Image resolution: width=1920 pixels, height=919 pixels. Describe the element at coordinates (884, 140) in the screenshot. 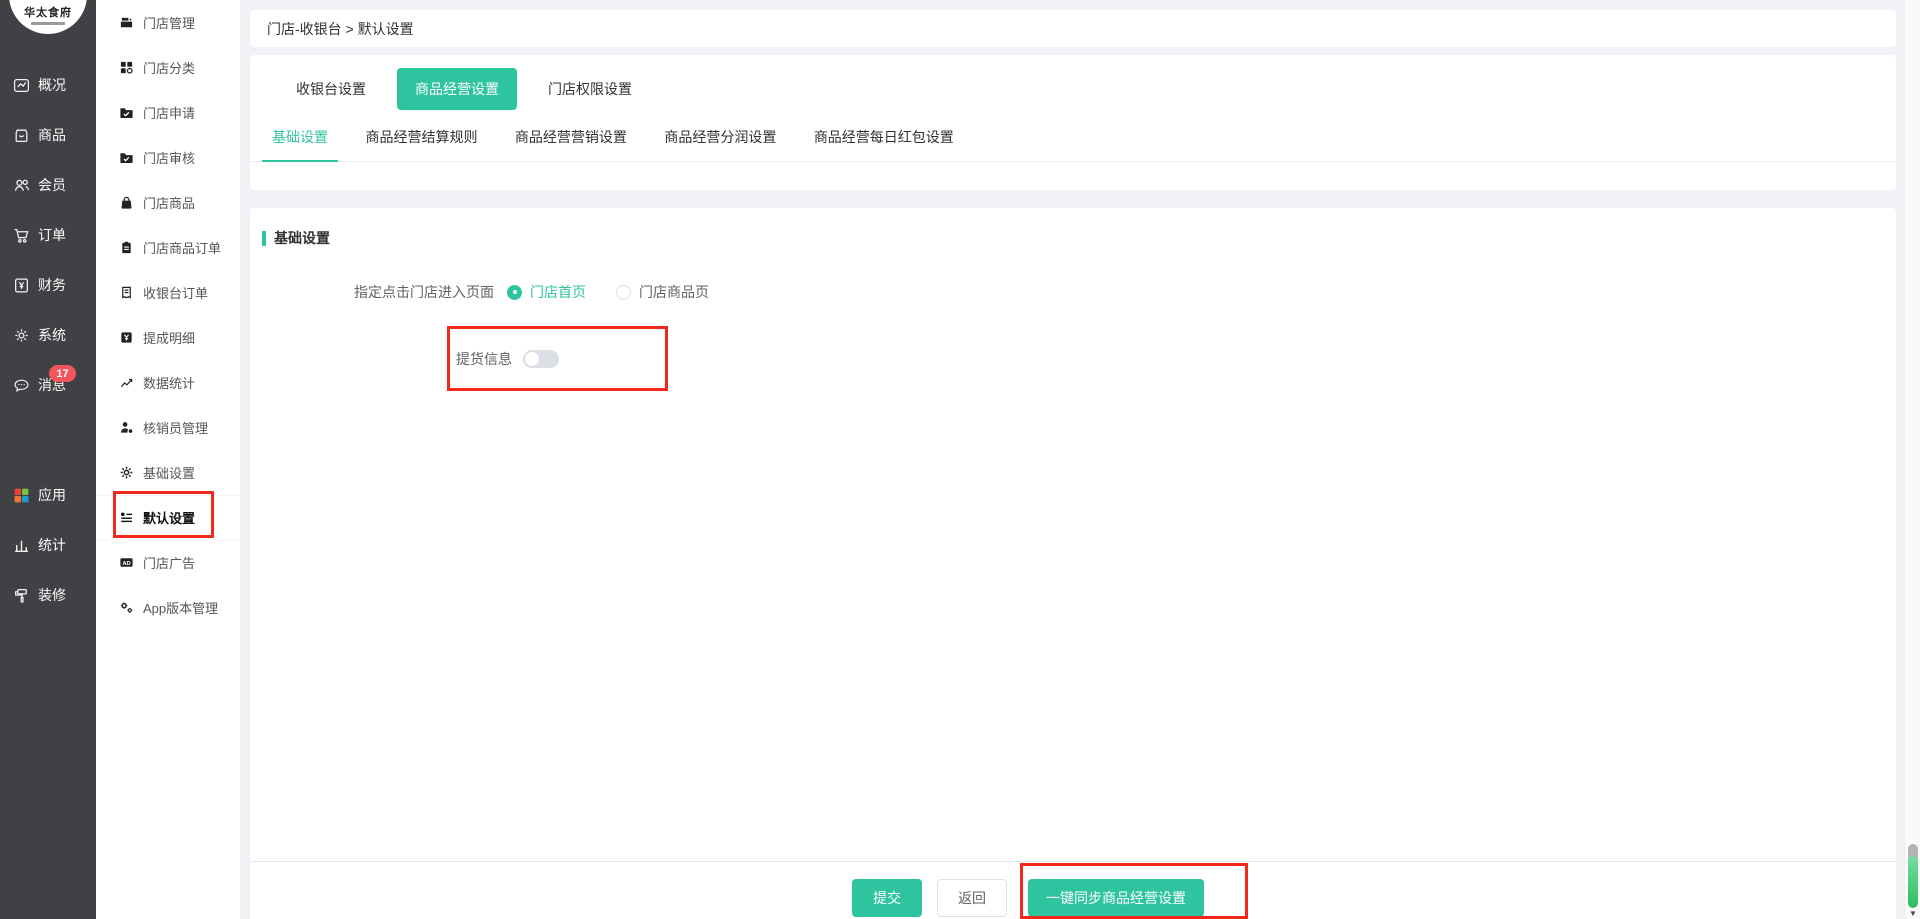

I see `subtab-daily-redpacket-settings: 商品经营每日红包设置` at that location.